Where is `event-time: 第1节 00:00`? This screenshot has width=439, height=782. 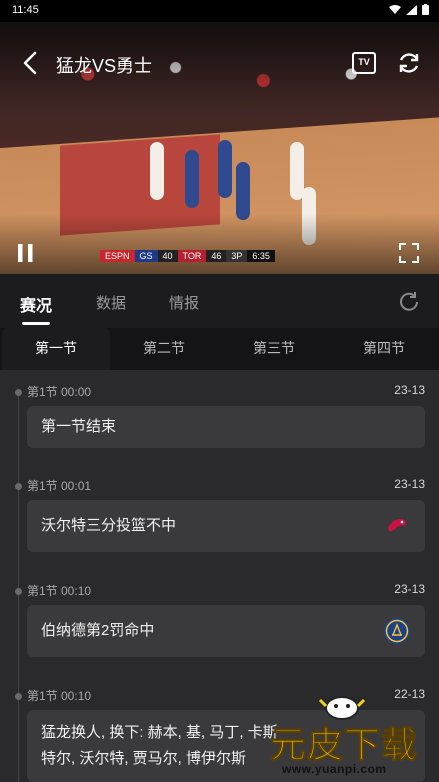
event-time: 第1节 00:00 is located at coordinates (59, 392).